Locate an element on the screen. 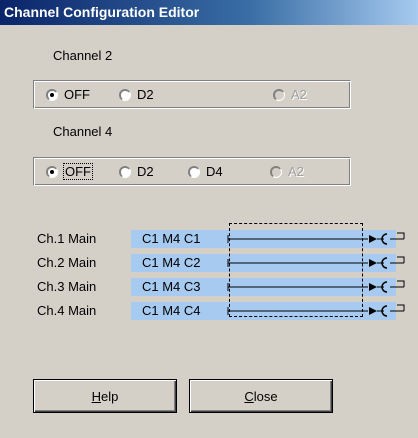 This screenshot has width=418, height=438. close-button: Close is located at coordinates (261, 396).